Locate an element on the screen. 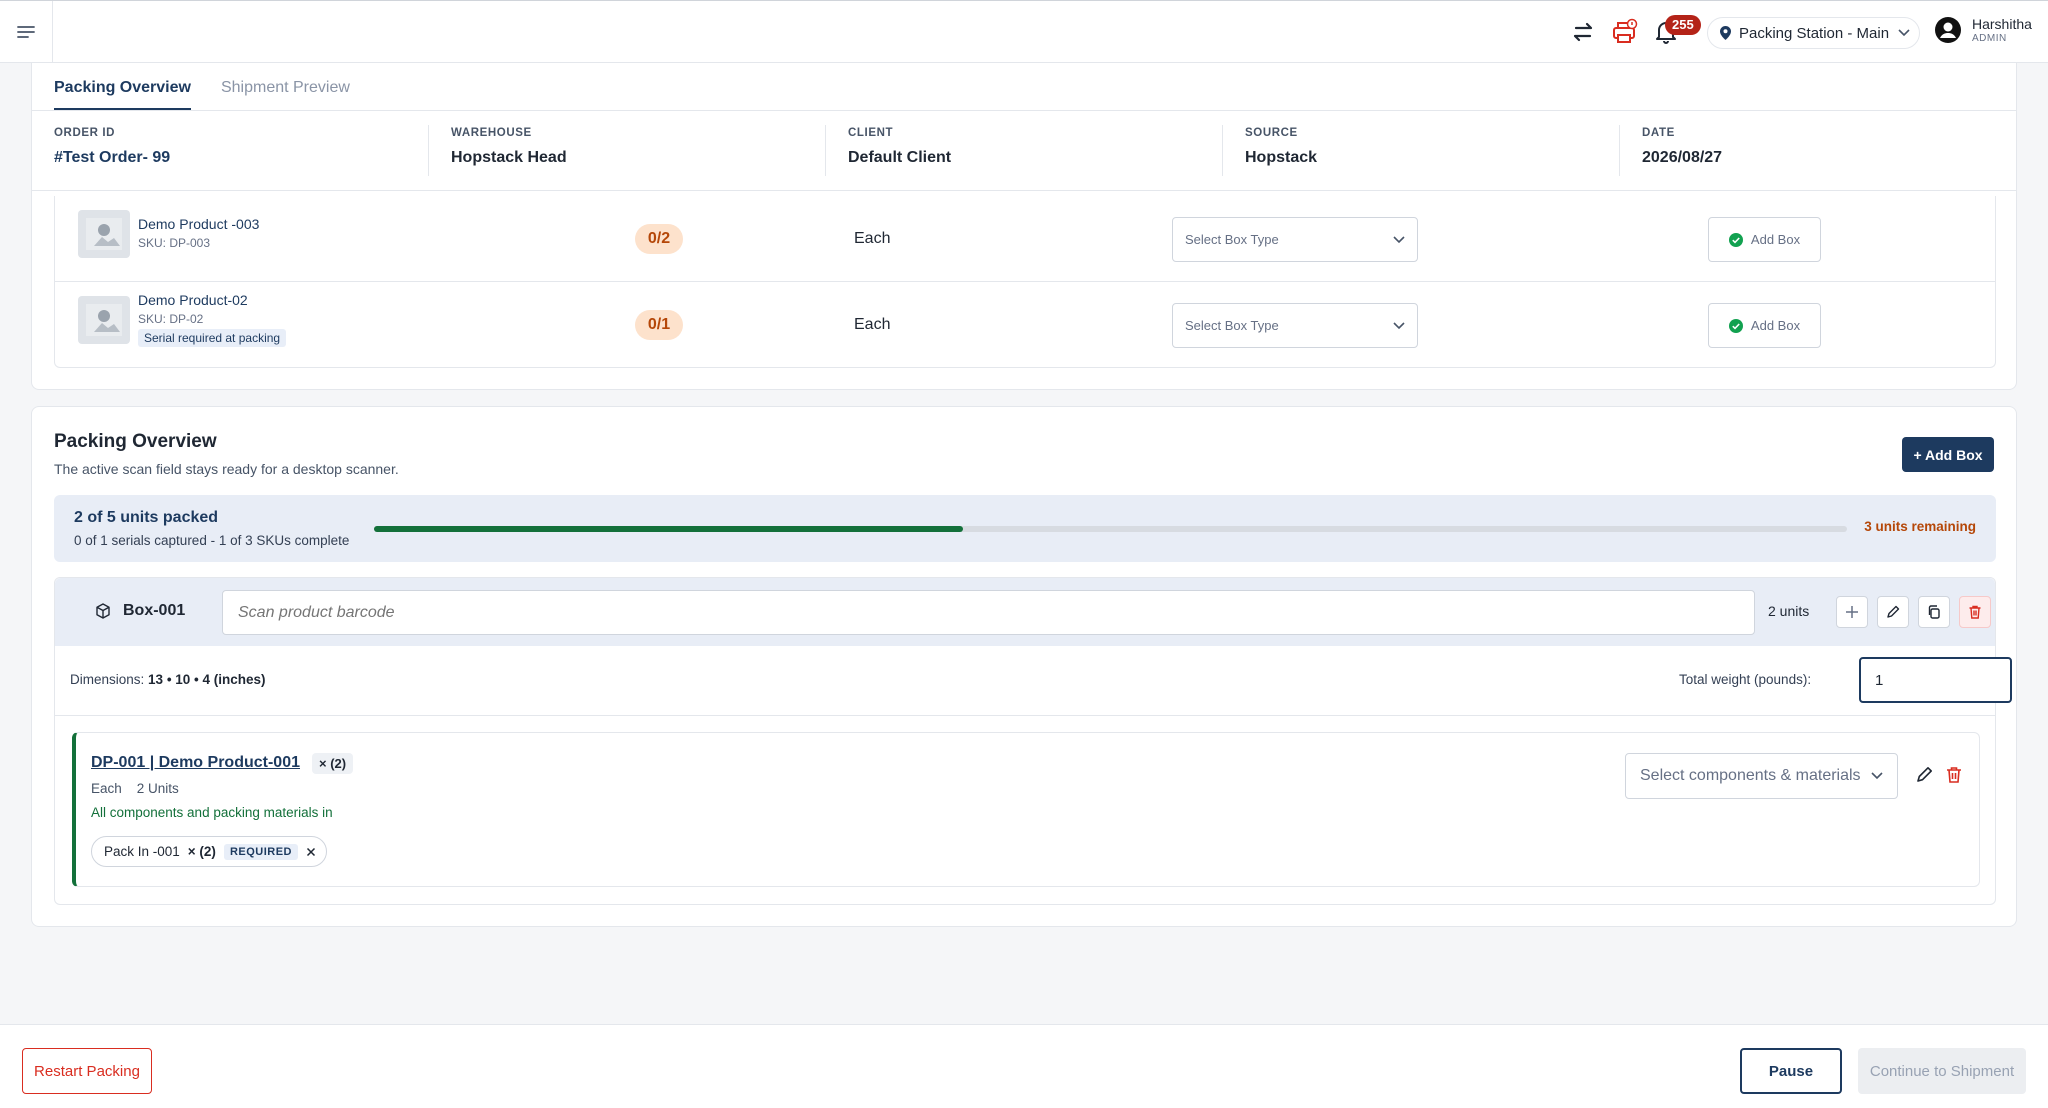 Image resolution: width=2048 pixels, height=1108 pixels. user-menu: Harshitha ADMIN is located at coordinates (1983, 29).